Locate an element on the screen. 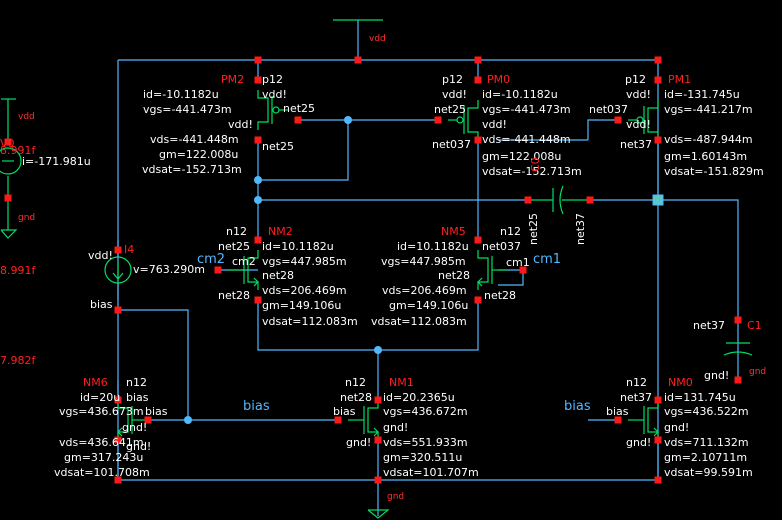 The image size is (782, 520). pm2-drain-net: net25 is located at coordinates (278, 146).